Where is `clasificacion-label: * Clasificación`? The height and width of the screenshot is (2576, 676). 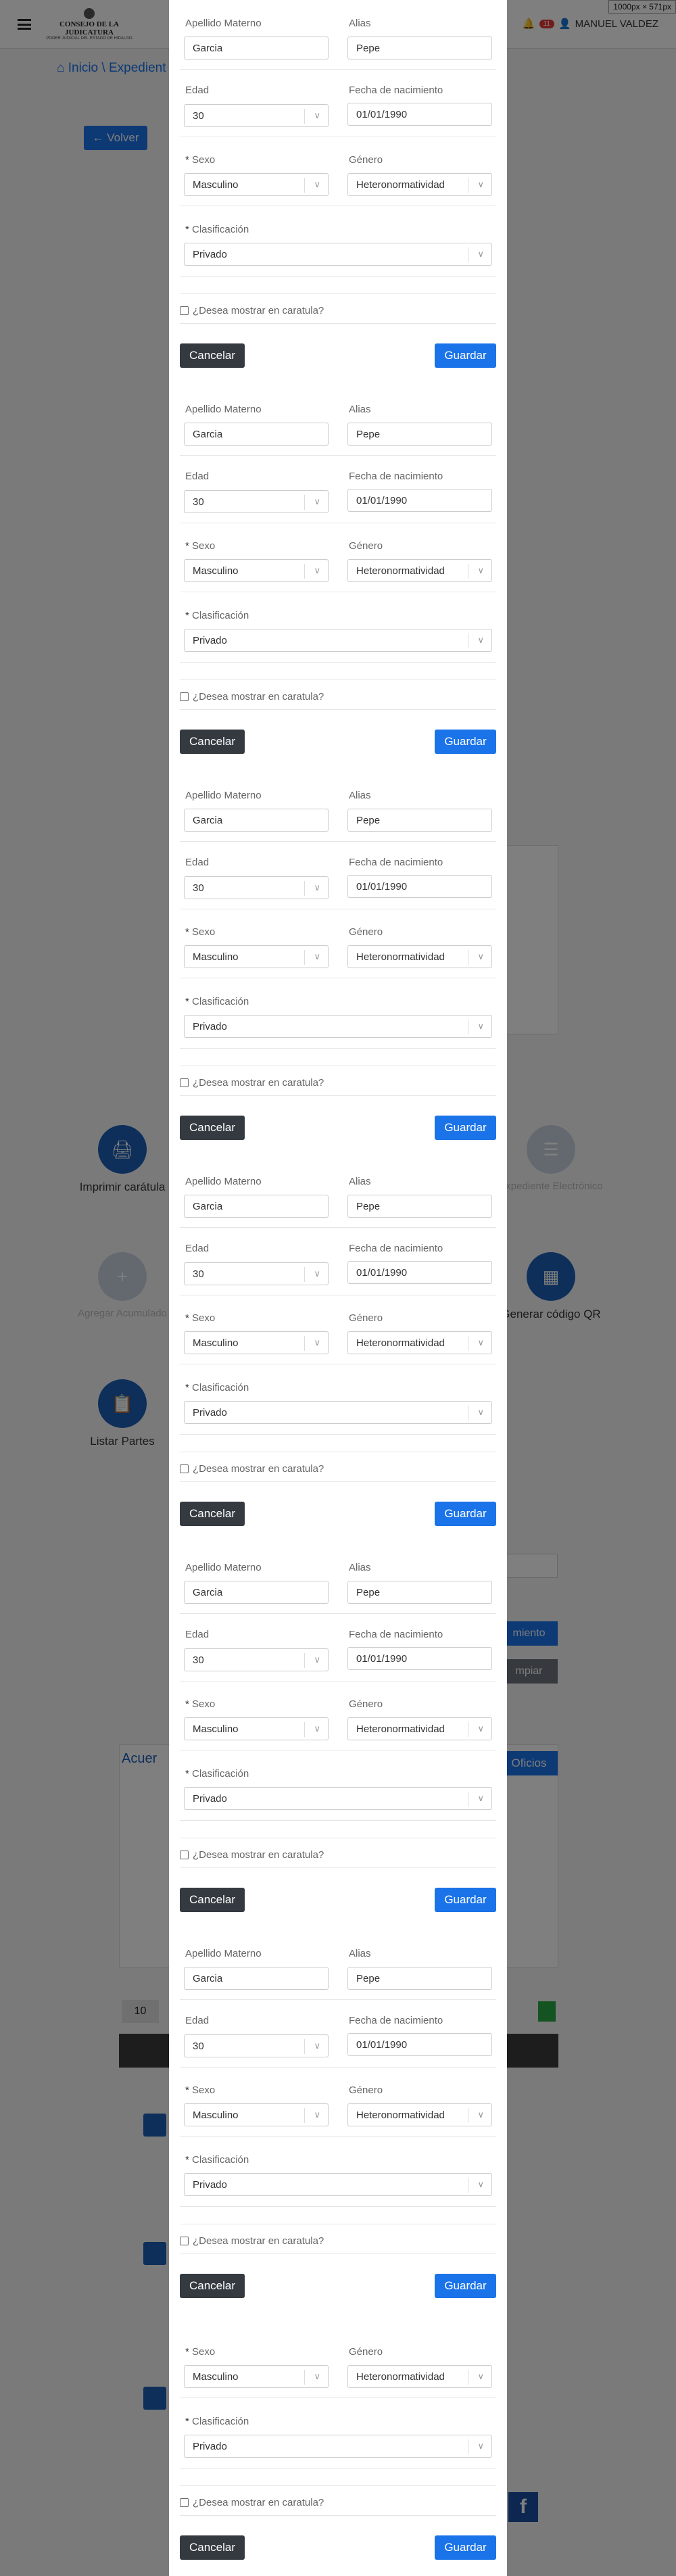
clasificacion-label: * Clasificación is located at coordinates (217, 1387).